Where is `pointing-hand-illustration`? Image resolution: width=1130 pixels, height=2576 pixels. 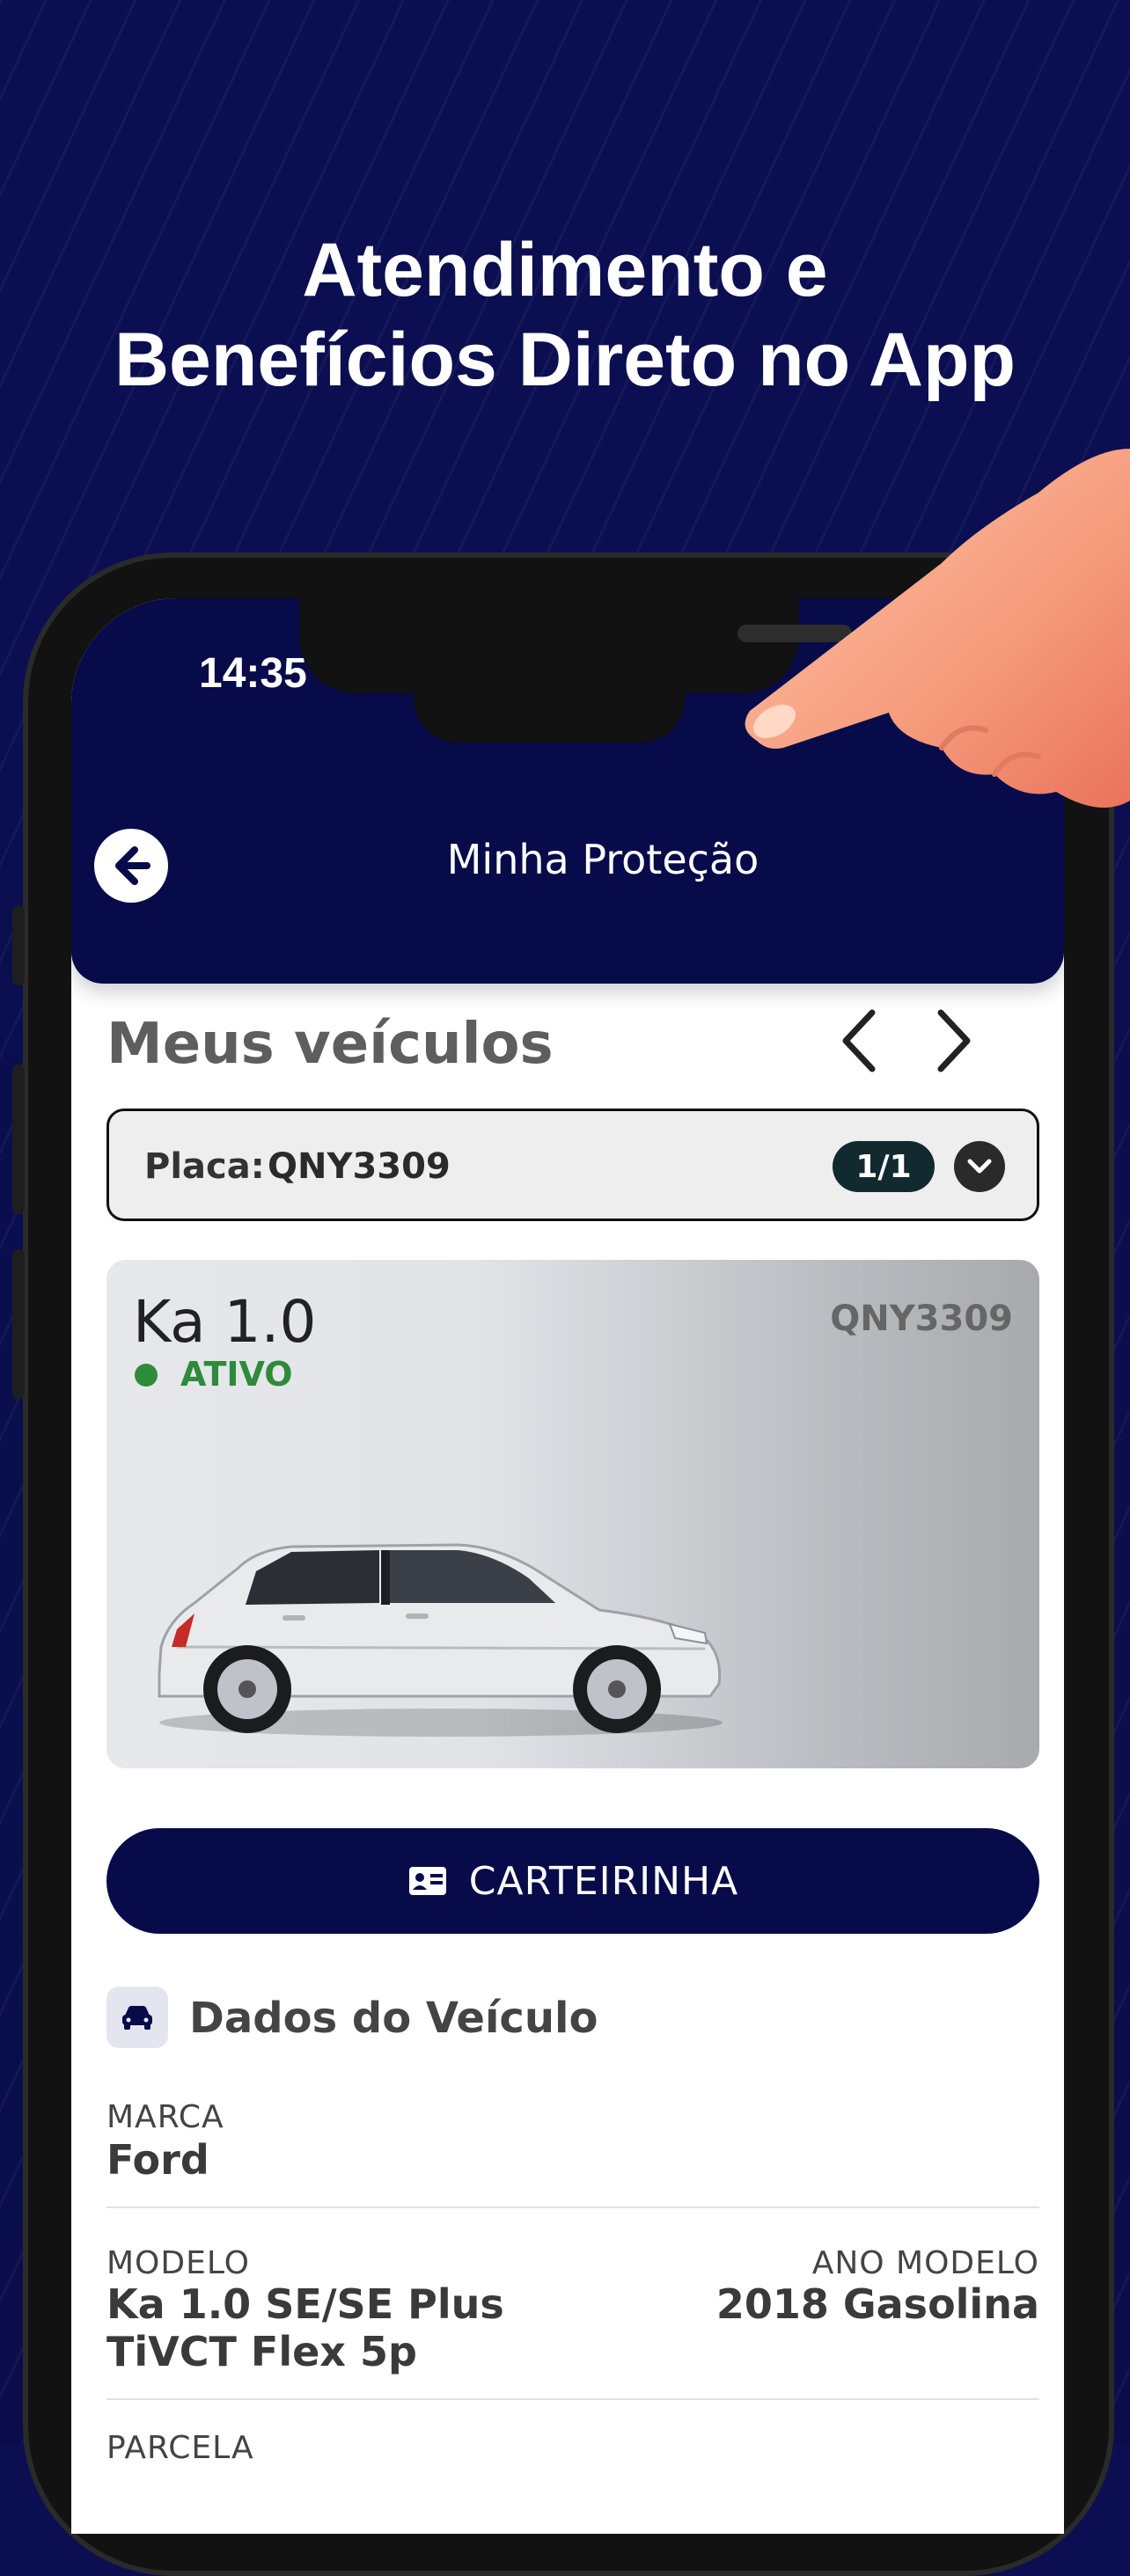
pointing-hand-illustration is located at coordinates (937, 628).